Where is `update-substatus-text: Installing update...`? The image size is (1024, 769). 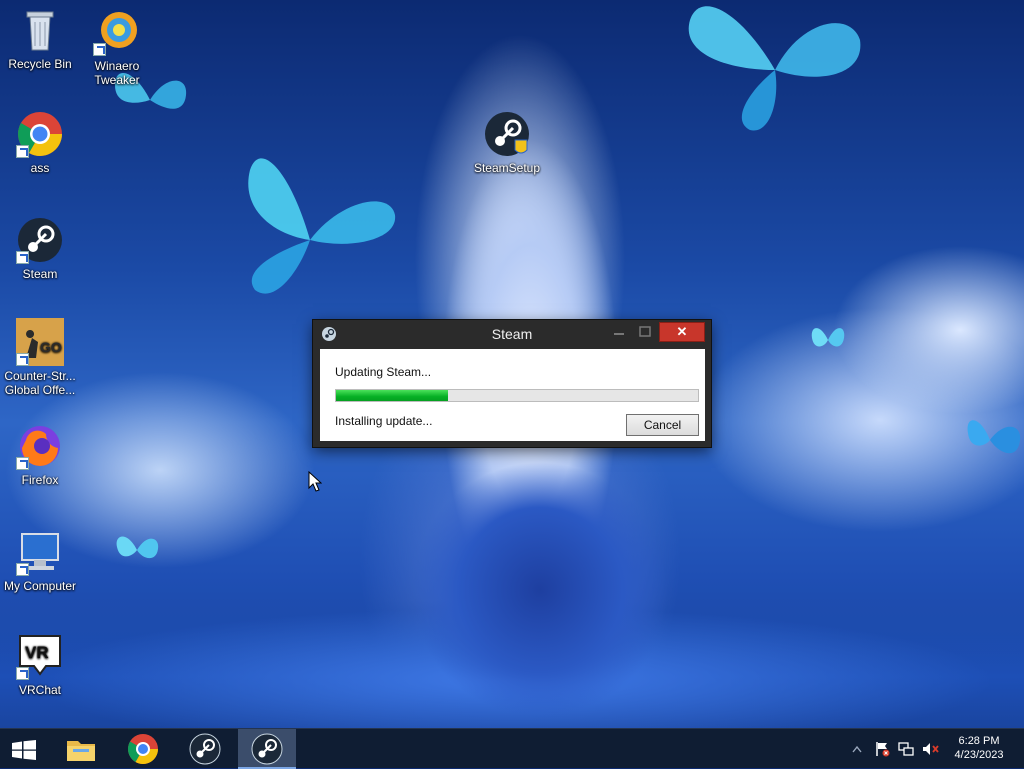
update-substatus-text: Installing update... is located at coordinates (384, 421).